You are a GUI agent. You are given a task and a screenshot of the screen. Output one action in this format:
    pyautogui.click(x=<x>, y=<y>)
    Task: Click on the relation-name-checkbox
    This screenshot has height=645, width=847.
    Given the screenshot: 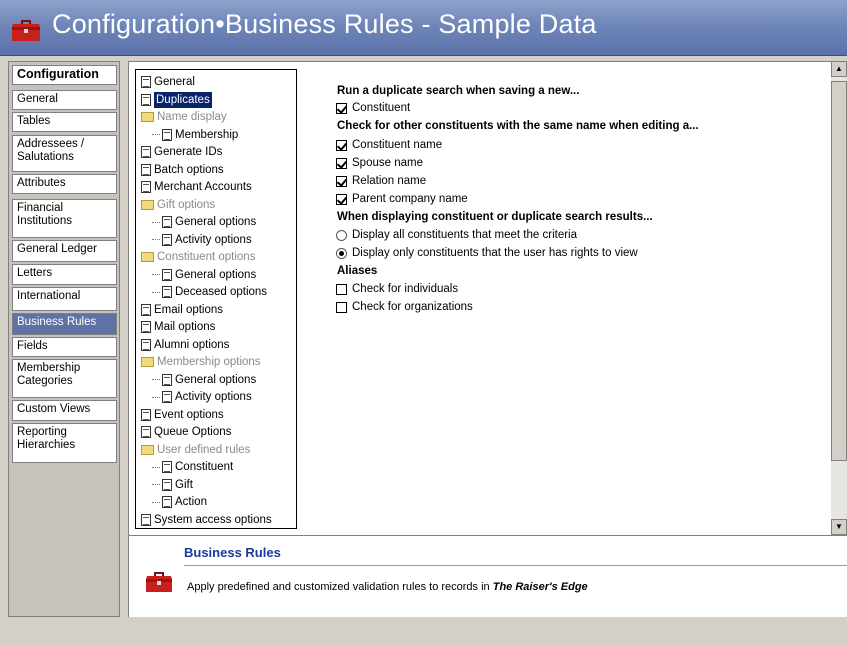 What is the action you would take?
    pyautogui.click(x=341, y=181)
    